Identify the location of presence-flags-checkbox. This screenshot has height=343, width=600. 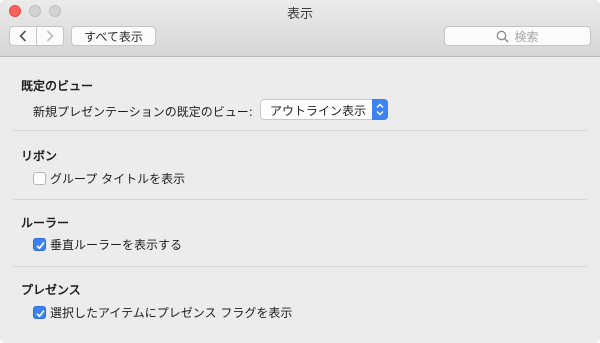
(39, 312).